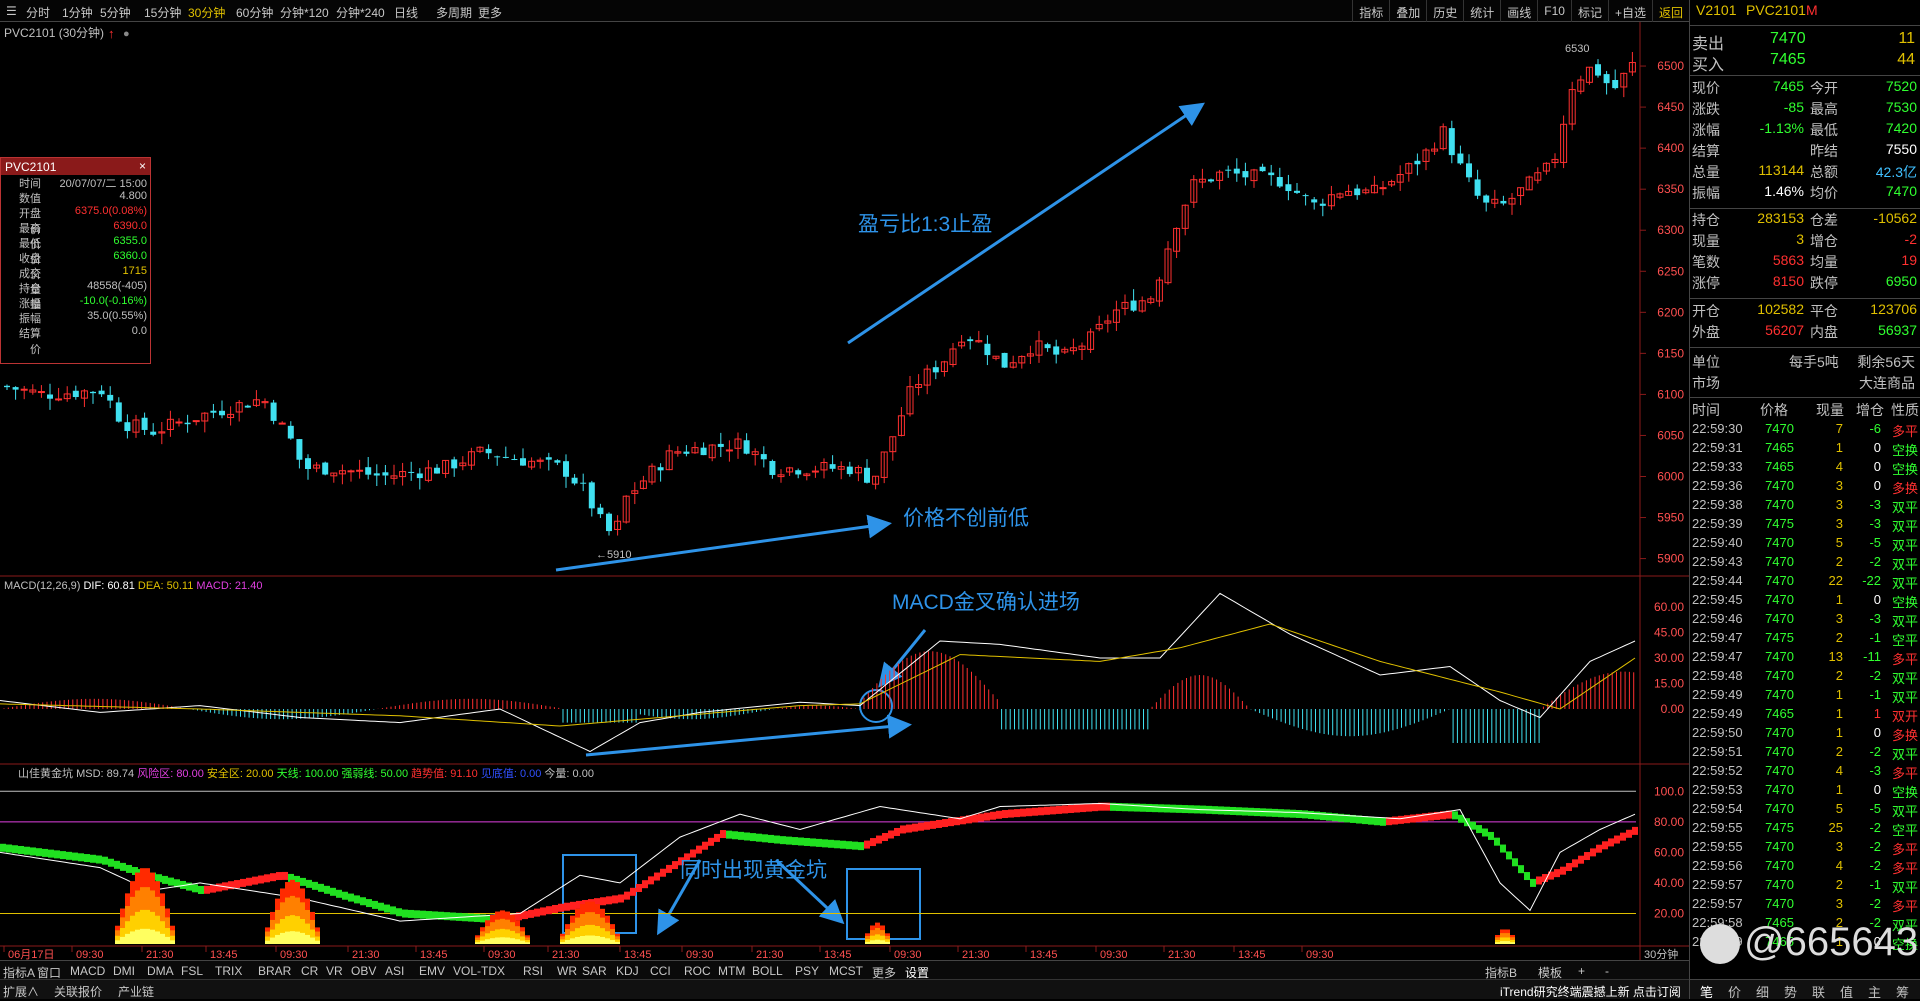  I want to click on quote-footer-tab: 联, so click(1818, 991).